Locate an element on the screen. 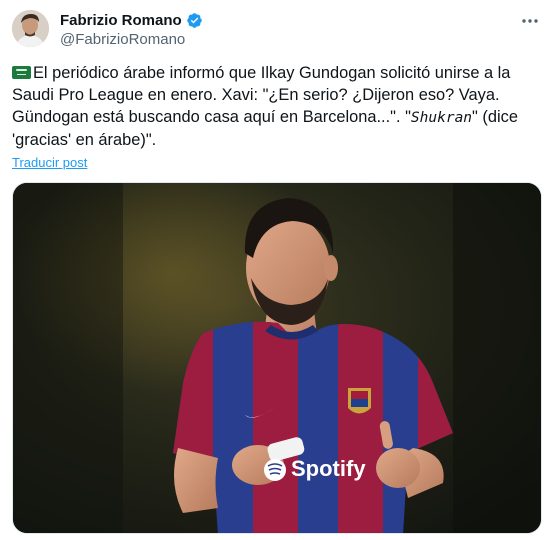  jersey-sponsor-text: Spotify is located at coordinates (328, 468).